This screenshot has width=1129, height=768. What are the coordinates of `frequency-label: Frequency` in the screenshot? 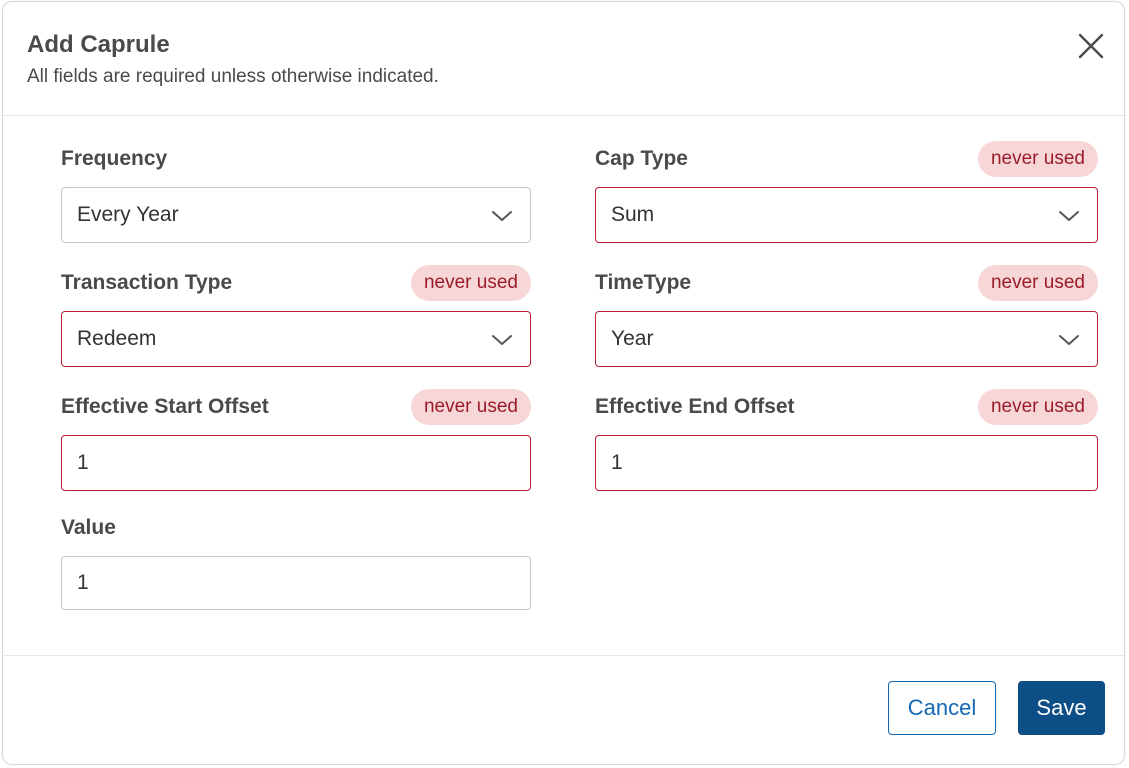 It's located at (114, 158).